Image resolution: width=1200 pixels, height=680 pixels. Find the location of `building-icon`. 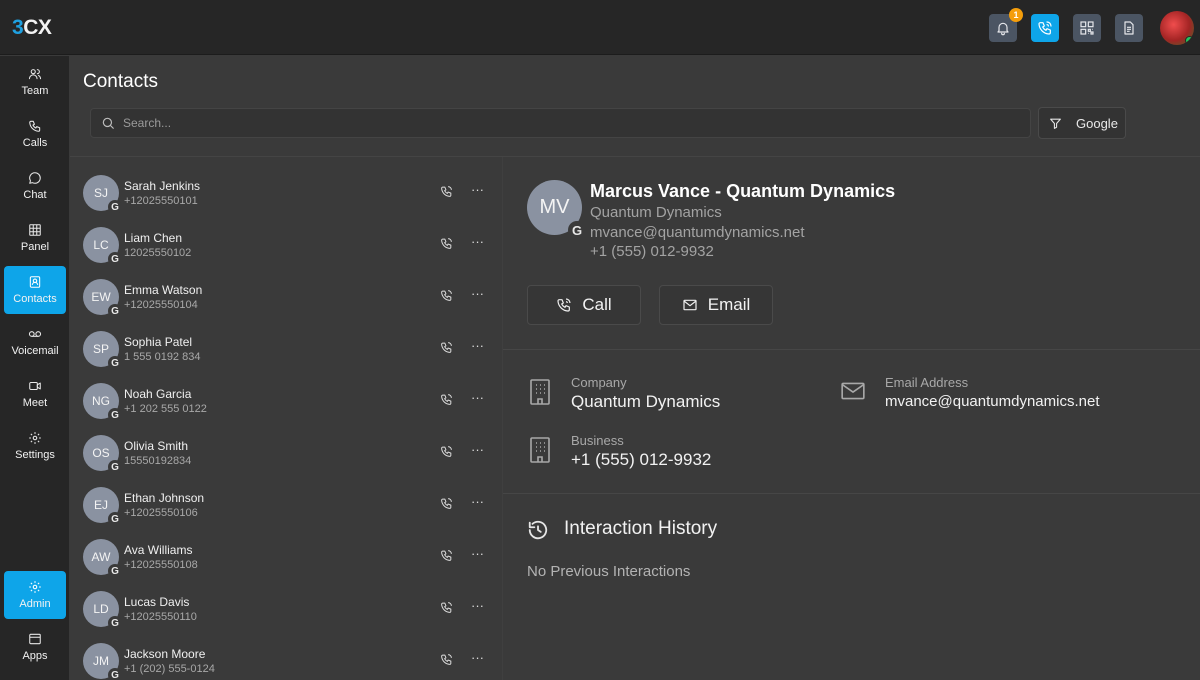

building-icon is located at coordinates (540, 392).